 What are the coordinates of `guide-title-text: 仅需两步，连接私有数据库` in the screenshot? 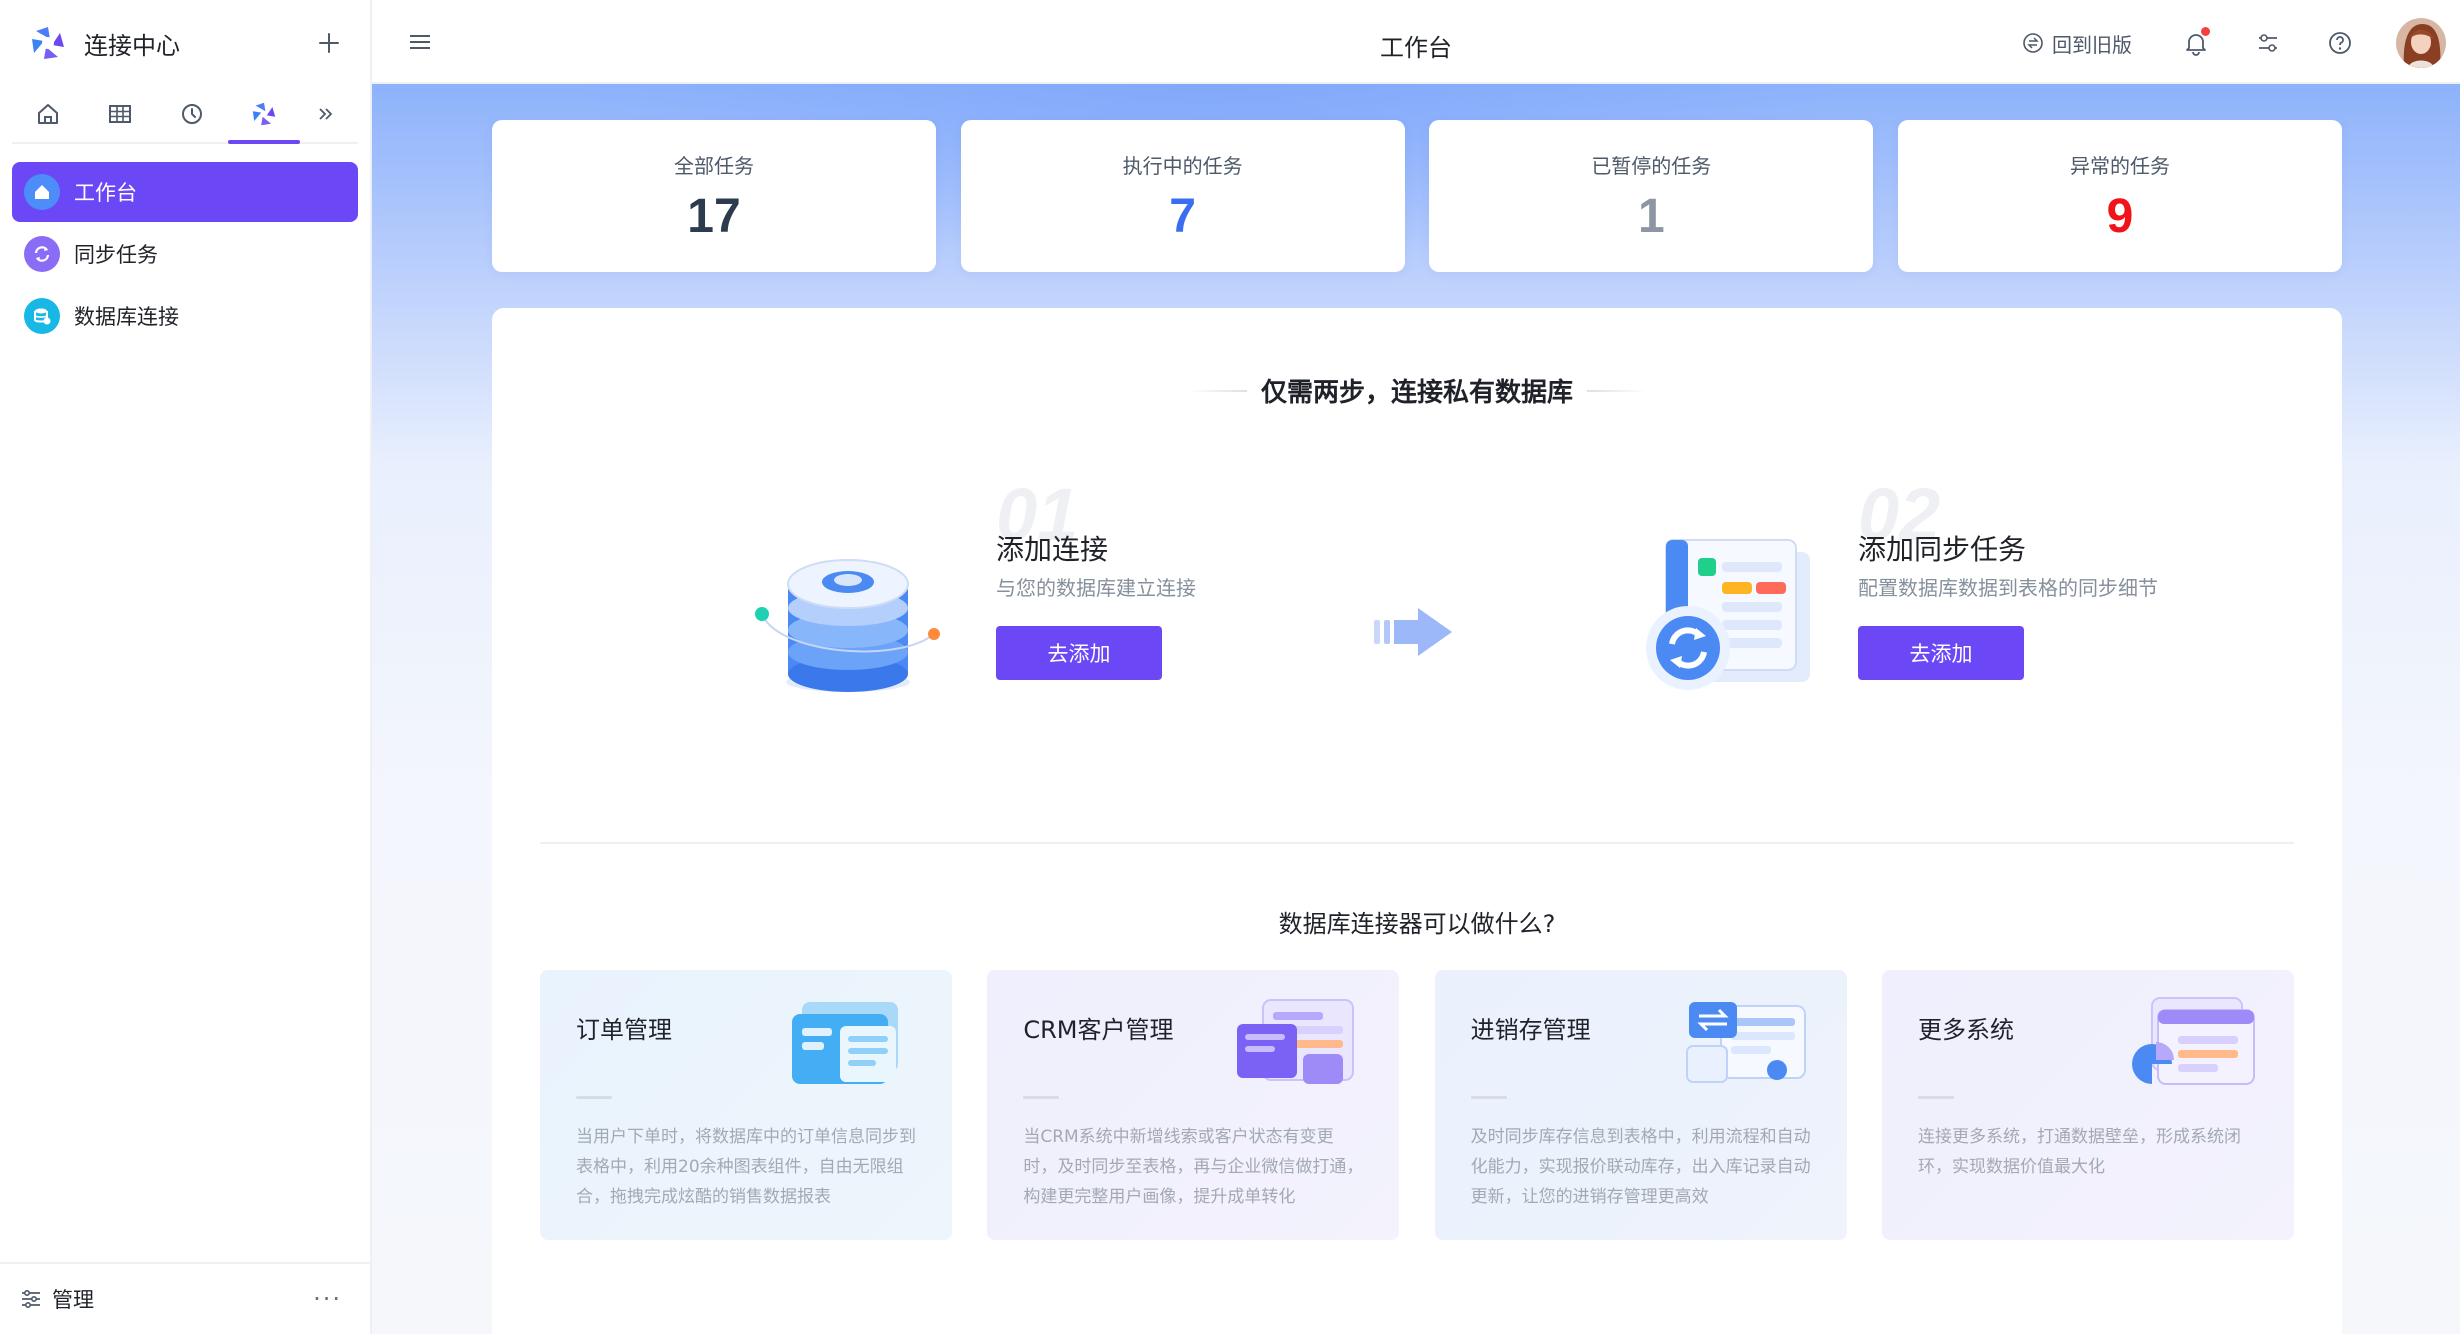 It's located at (1416, 393).